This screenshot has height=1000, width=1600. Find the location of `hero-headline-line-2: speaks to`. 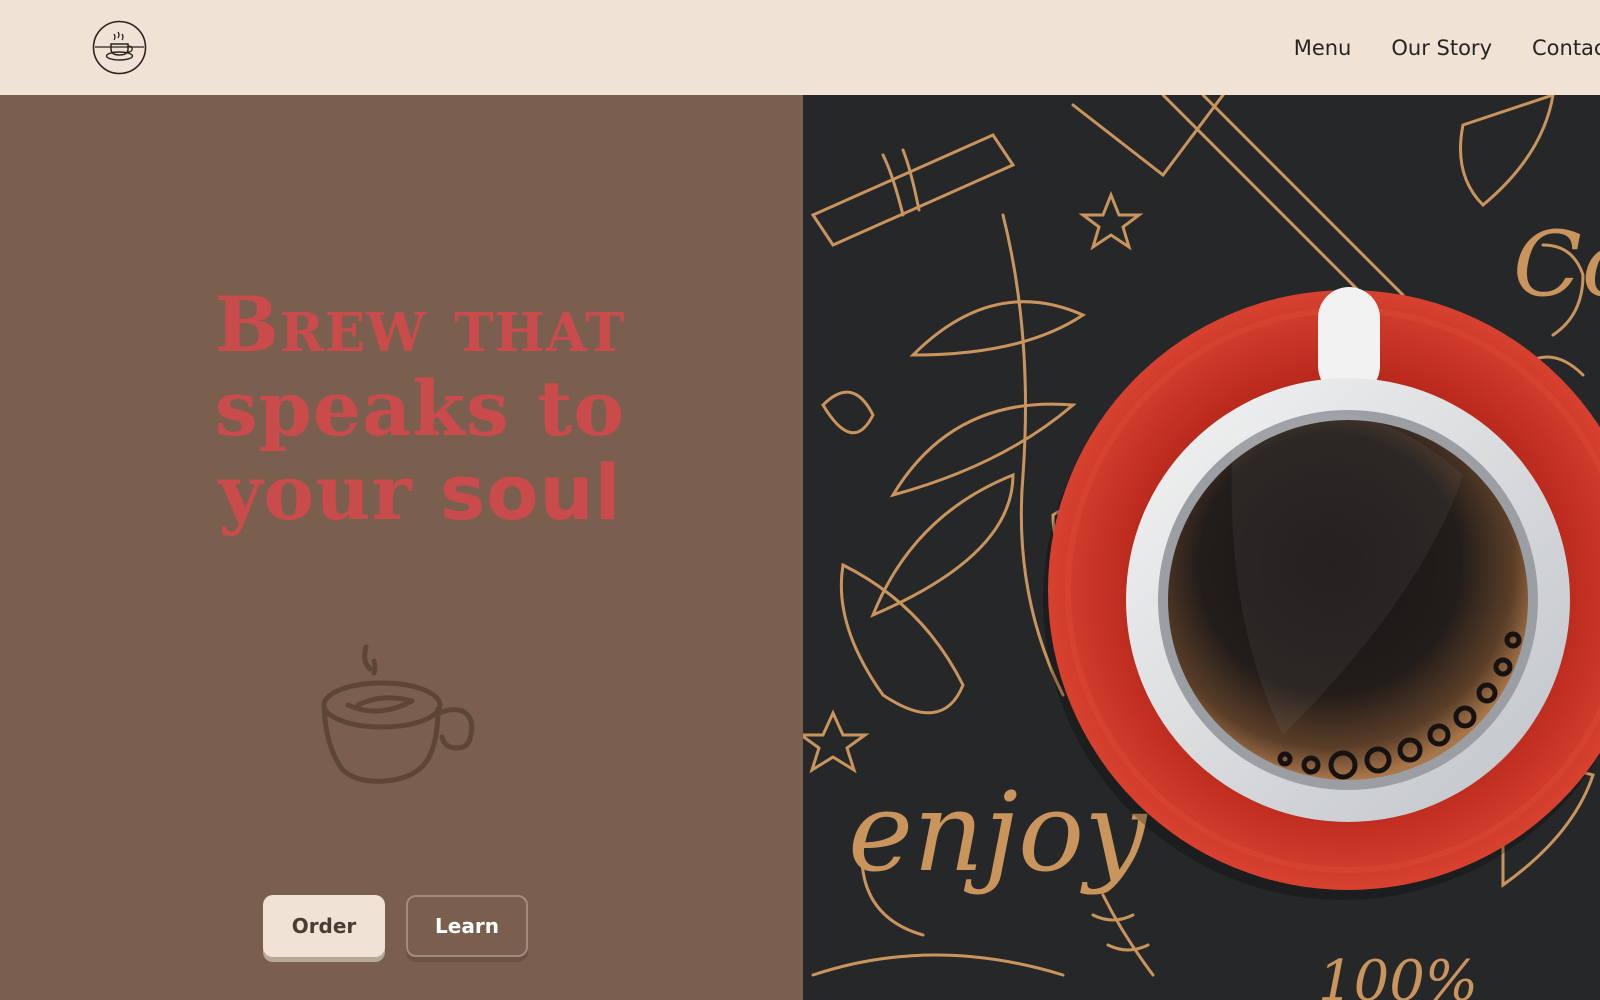

hero-headline-line-2: speaks to is located at coordinates (420, 408).